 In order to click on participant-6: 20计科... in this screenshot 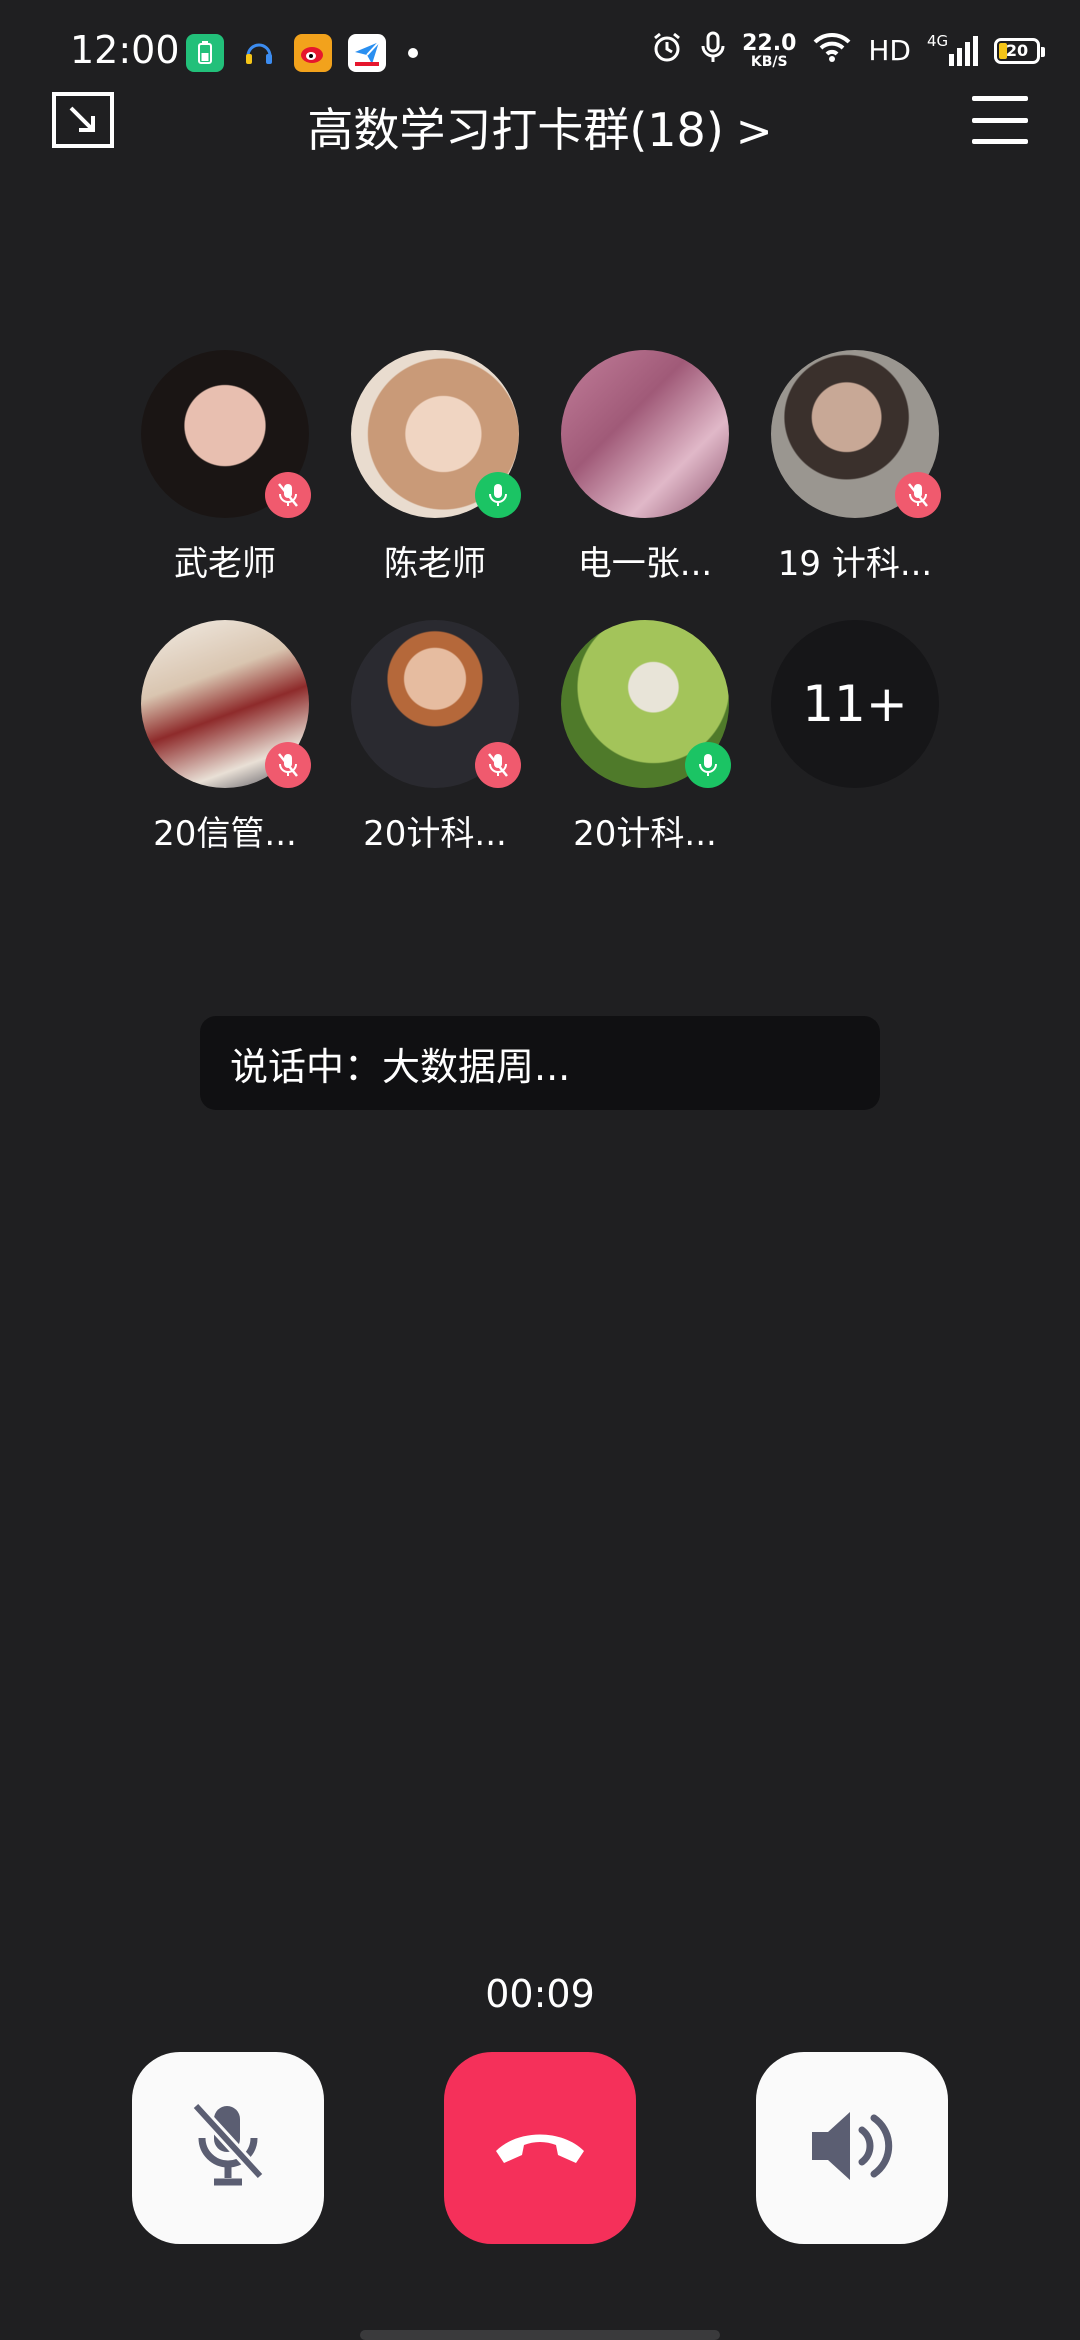, I will do `click(435, 737)`.